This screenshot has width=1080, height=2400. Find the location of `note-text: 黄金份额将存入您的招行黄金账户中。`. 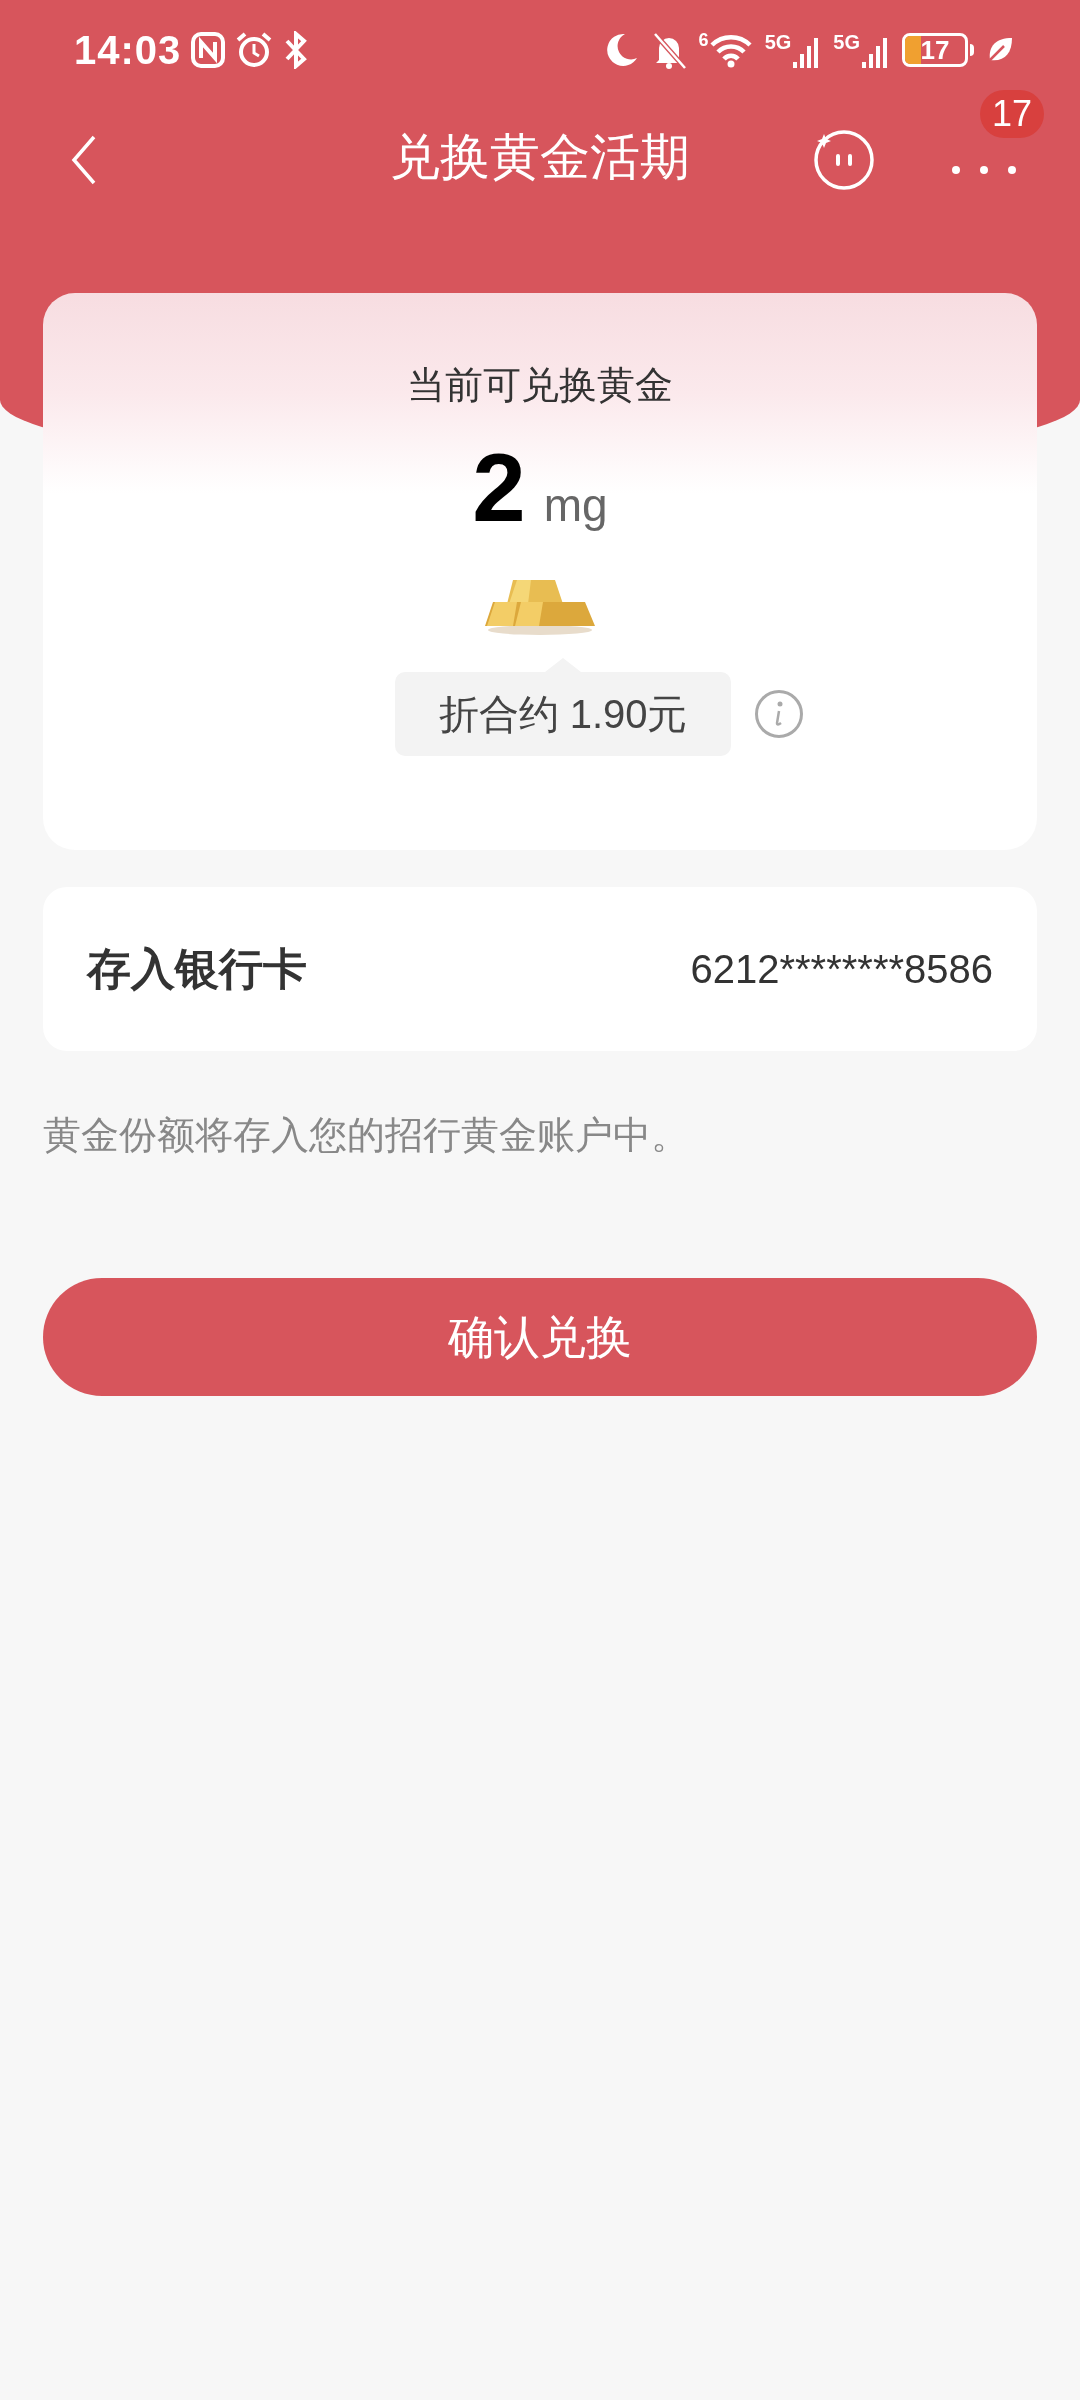

note-text: 黄金份额将存入您的招行黄金账户中。 is located at coordinates (366, 1135).